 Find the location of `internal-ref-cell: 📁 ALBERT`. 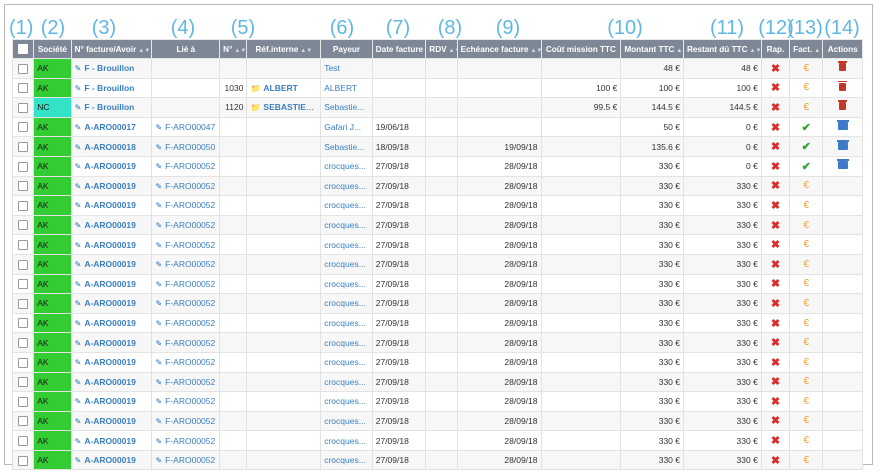

internal-ref-cell: 📁 ALBERT is located at coordinates (284, 88).